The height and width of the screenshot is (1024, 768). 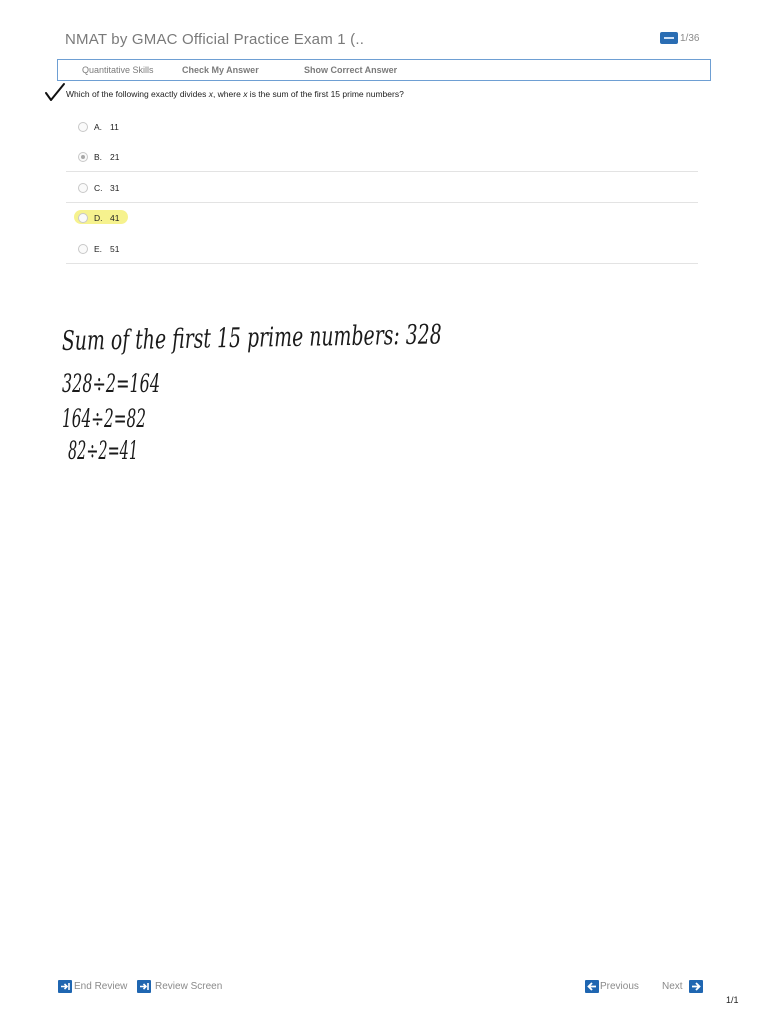 What do you see at coordinates (732, 1000) in the screenshot?
I see `print-page-indicator: 1/1` at bounding box center [732, 1000].